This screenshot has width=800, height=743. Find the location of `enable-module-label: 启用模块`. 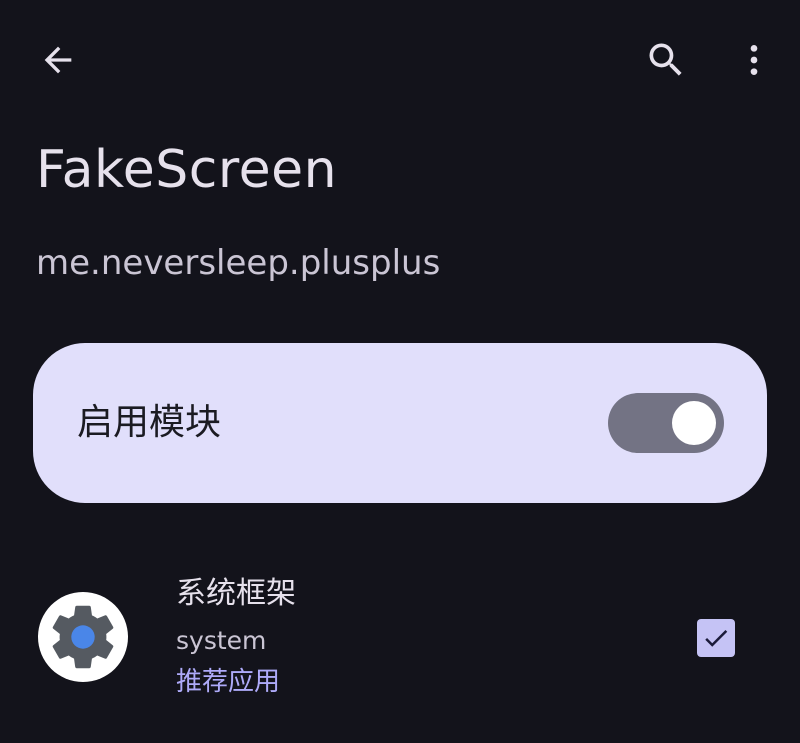

enable-module-label: 启用模块 is located at coordinates (149, 422).